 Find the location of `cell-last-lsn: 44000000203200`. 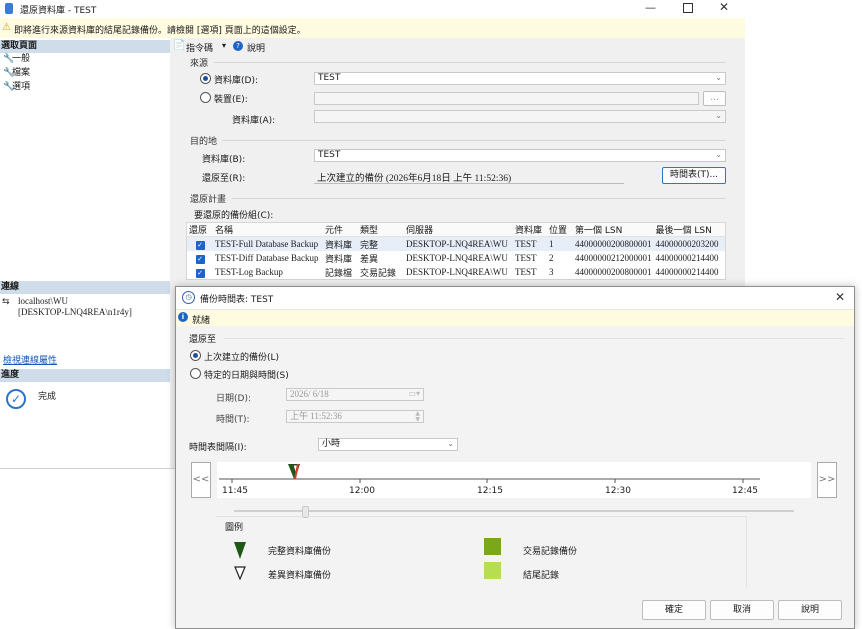

cell-last-lsn: 44000000203200 is located at coordinates (687, 244).